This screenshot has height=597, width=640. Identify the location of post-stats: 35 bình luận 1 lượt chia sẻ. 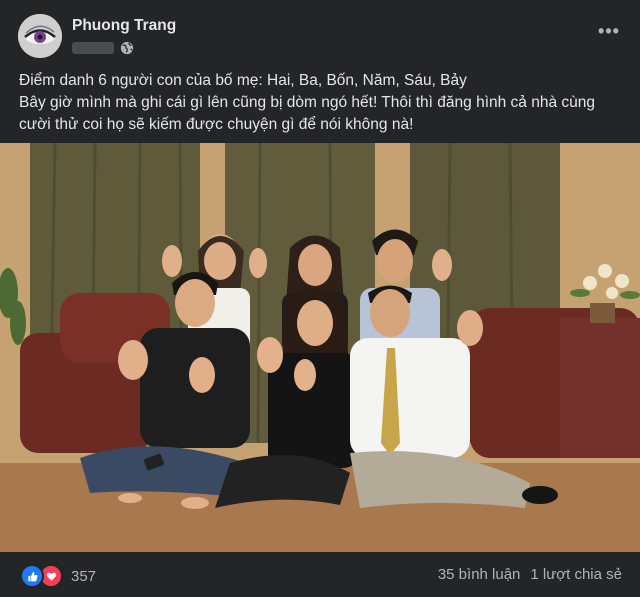
(530, 574).